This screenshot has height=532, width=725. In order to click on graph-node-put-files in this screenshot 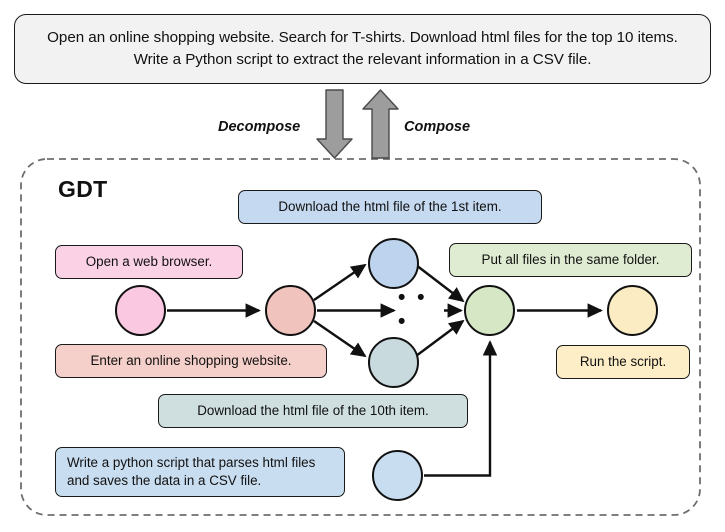, I will do `click(489, 310)`.